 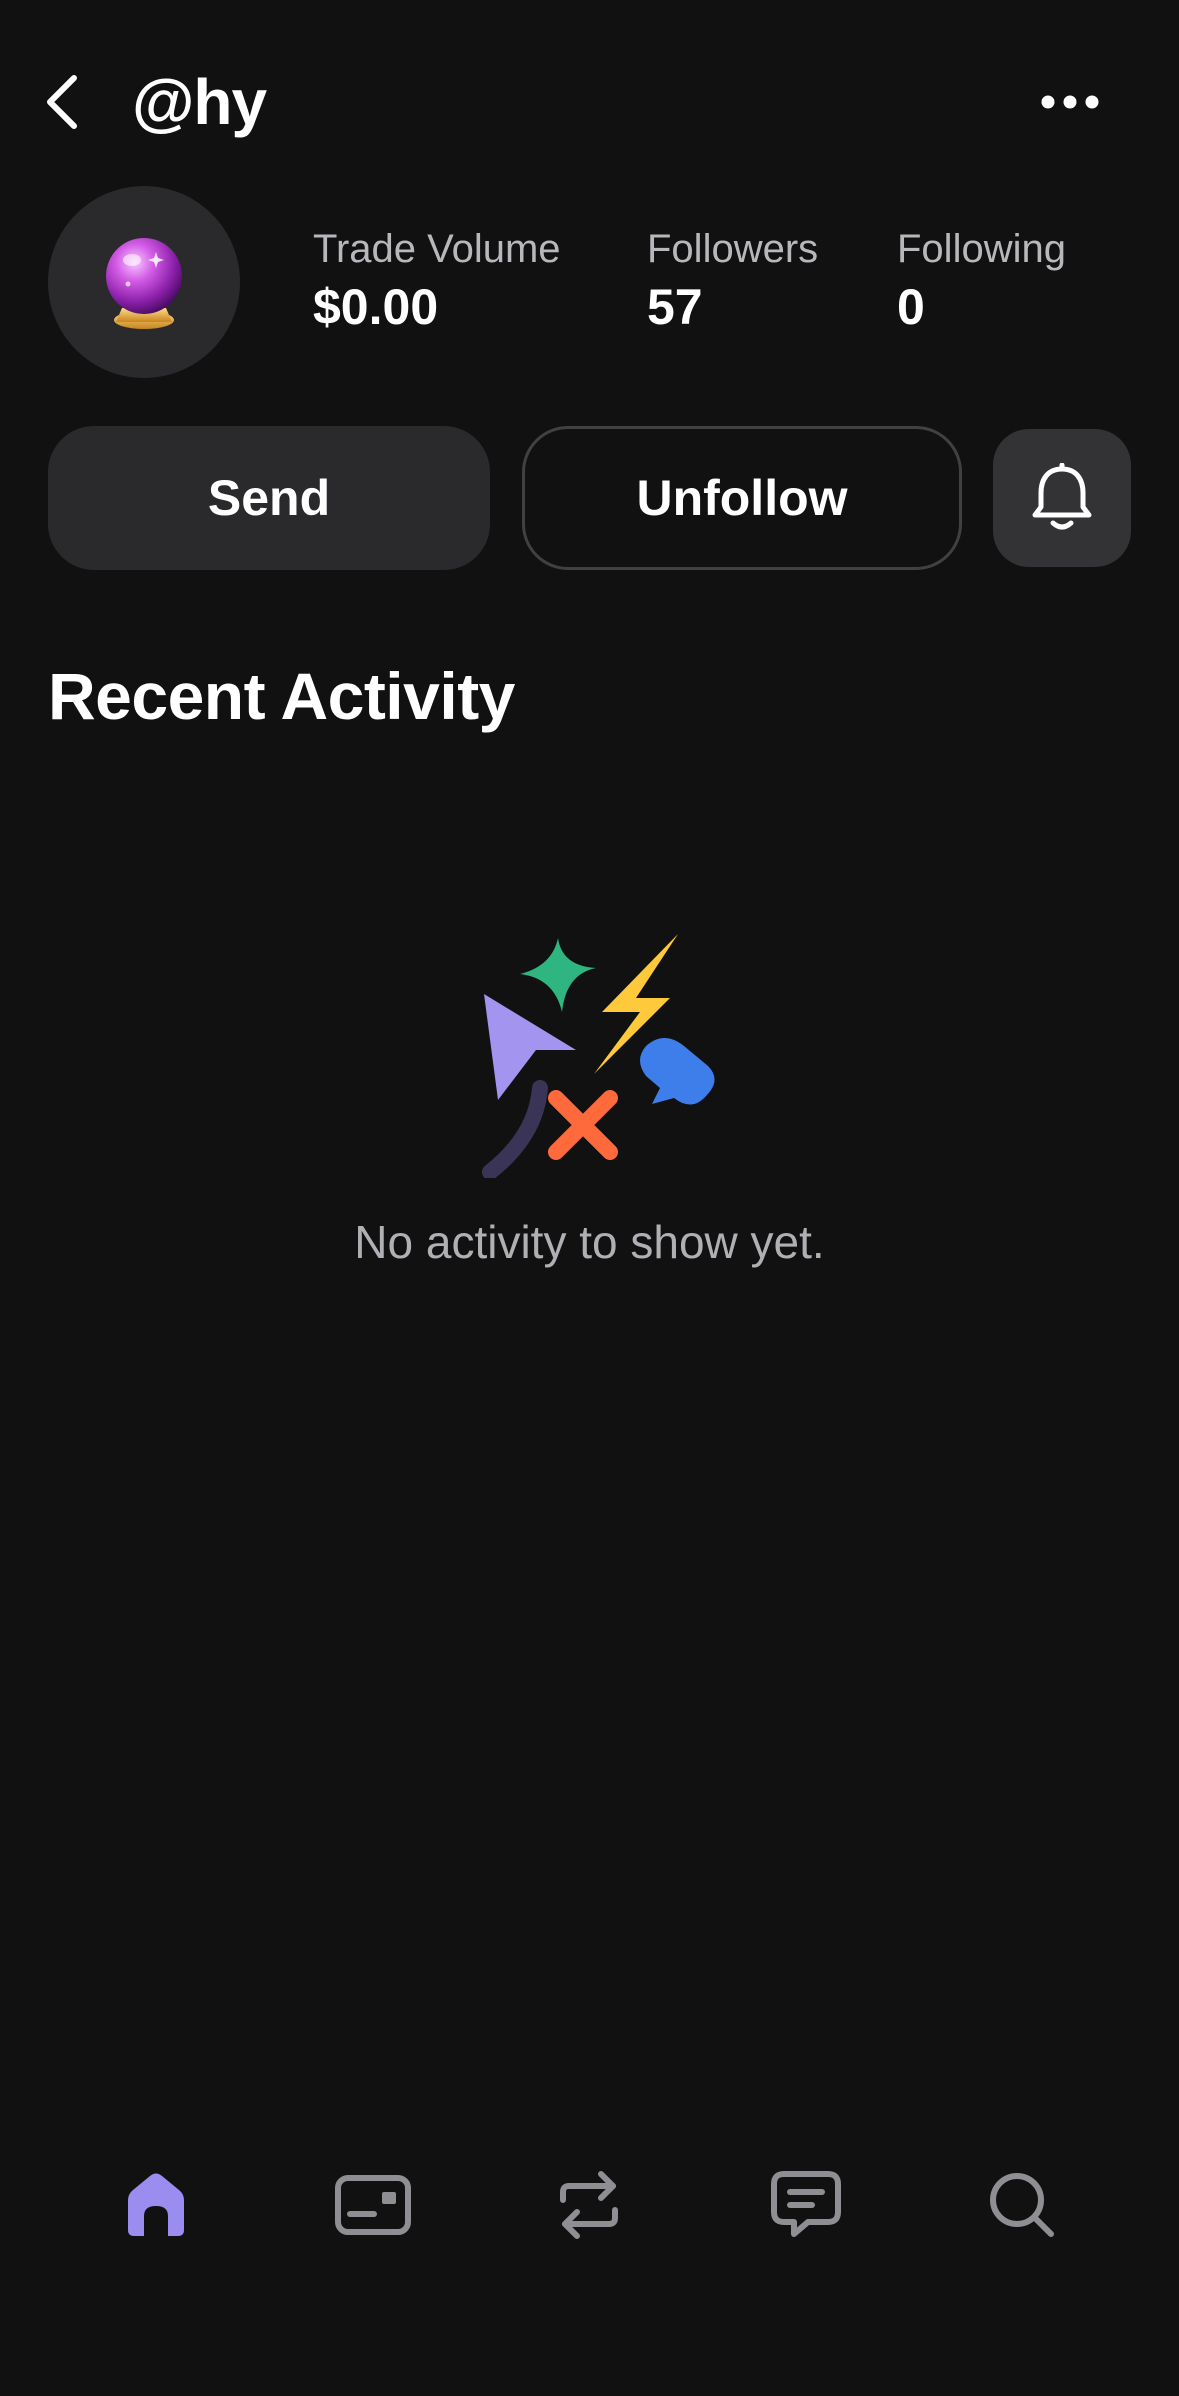 What do you see at coordinates (269, 498) in the screenshot?
I see `send-button: Send` at bounding box center [269, 498].